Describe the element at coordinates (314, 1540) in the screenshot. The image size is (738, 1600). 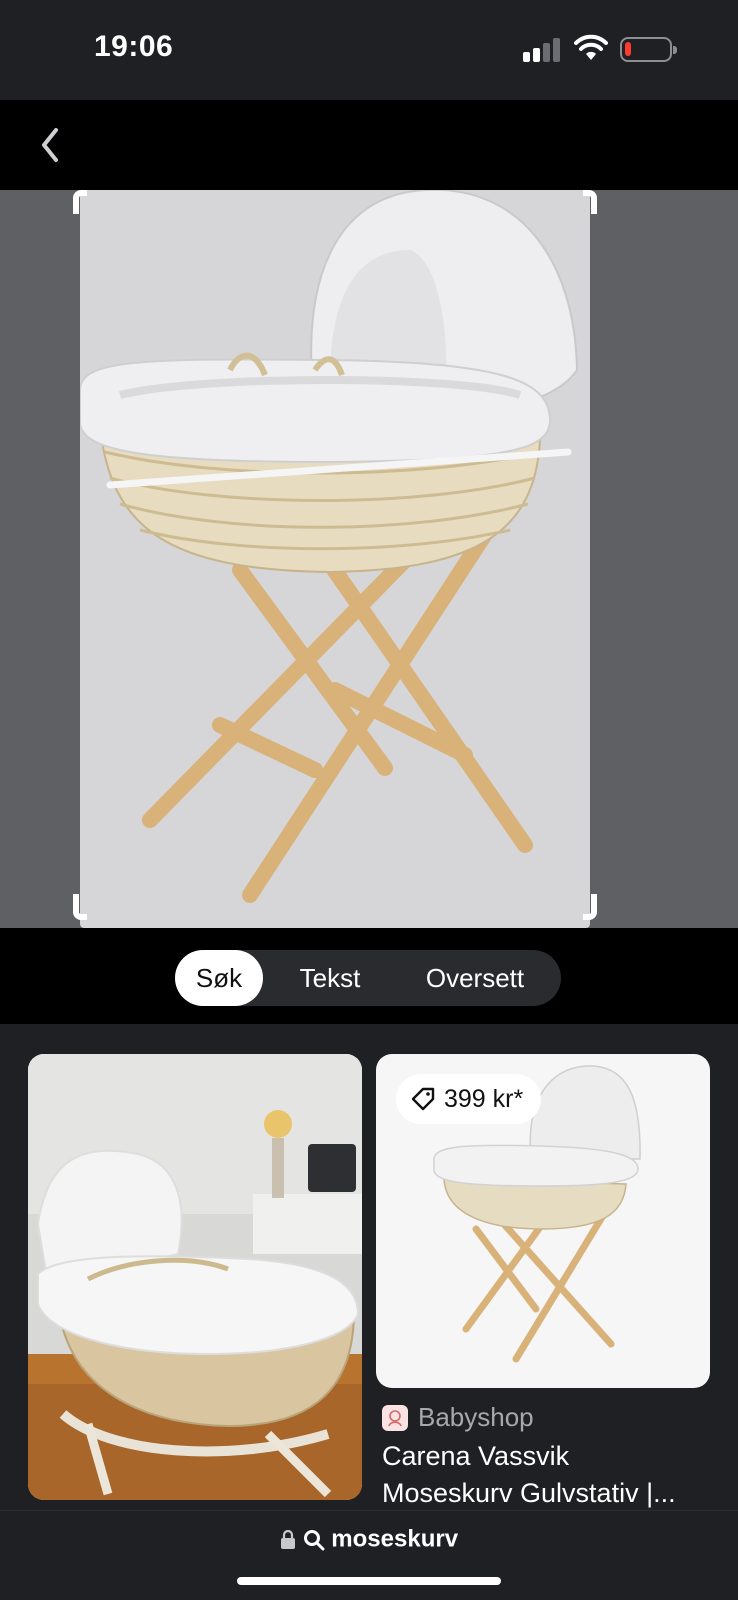
I see `magnifier-icon` at that location.